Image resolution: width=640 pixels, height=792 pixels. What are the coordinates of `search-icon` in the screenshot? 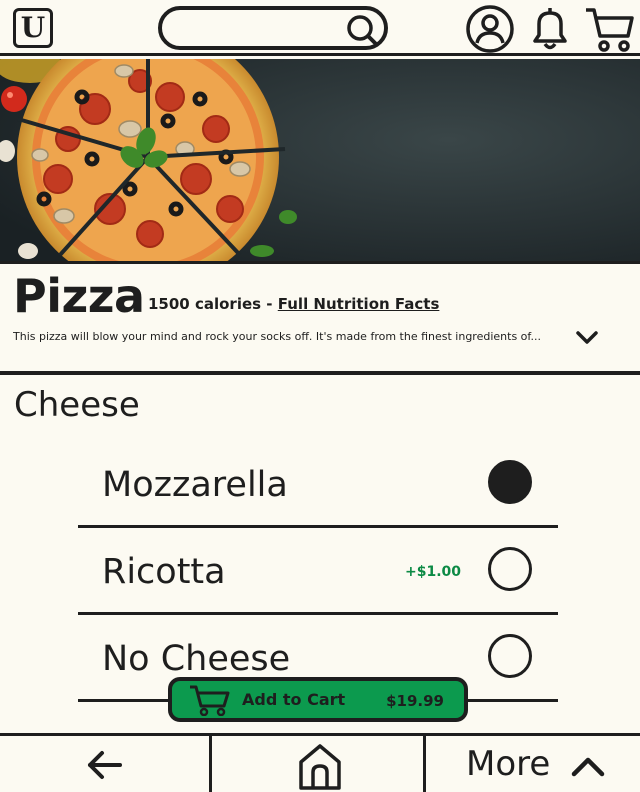 It's located at (362, 30).